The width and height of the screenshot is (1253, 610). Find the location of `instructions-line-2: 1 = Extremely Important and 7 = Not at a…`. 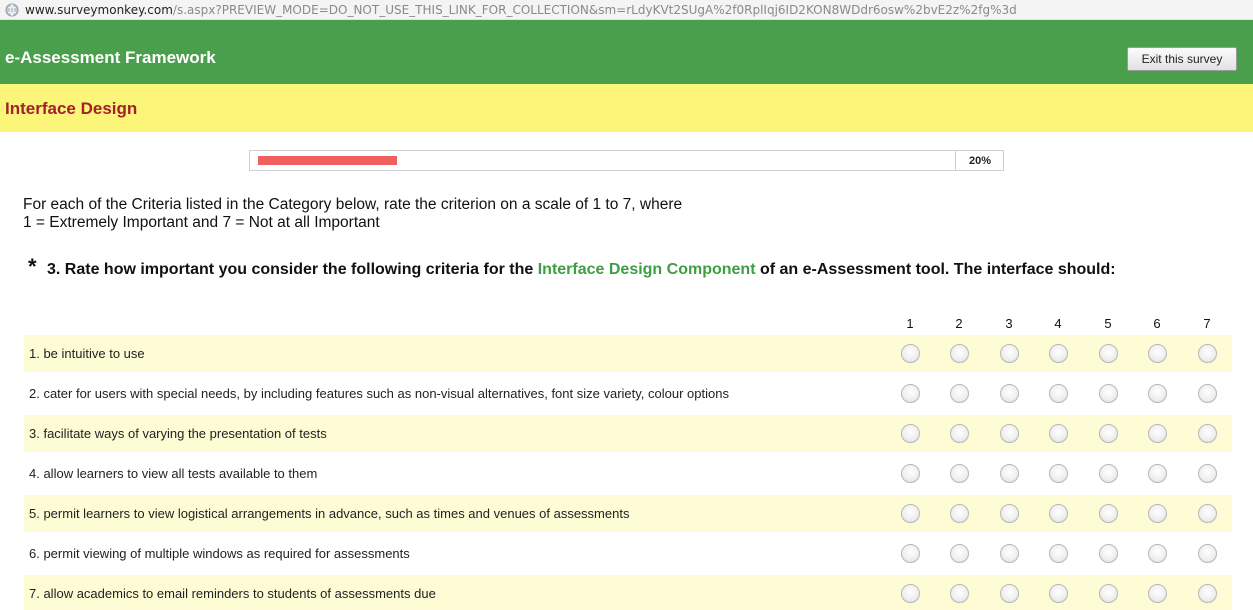

instructions-line-2: 1 = Extremely Important and 7 = Not at a… is located at coordinates (201, 222).